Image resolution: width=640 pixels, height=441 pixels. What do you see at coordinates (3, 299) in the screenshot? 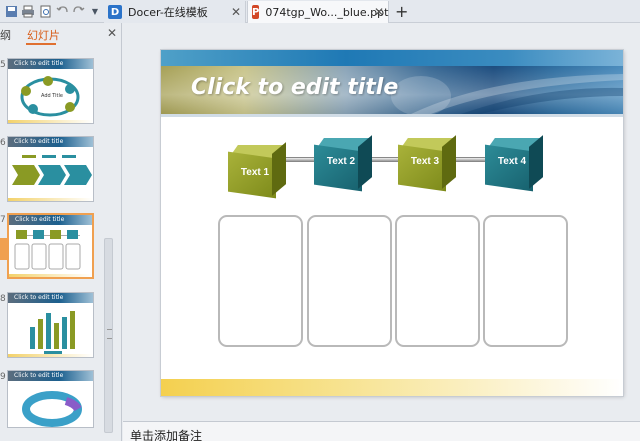
I see `slide-number: 8` at bounding box center [3, 299].